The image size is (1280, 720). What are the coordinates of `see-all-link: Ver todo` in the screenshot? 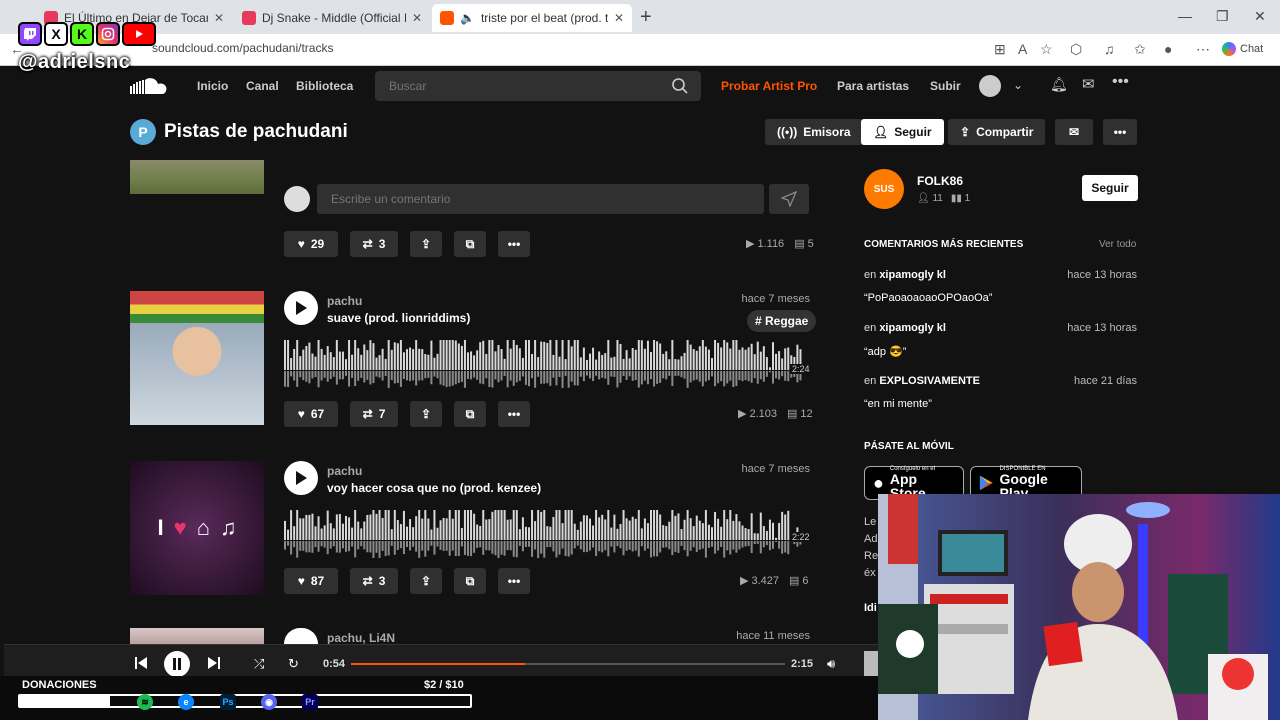 It's located at (1117, 244).